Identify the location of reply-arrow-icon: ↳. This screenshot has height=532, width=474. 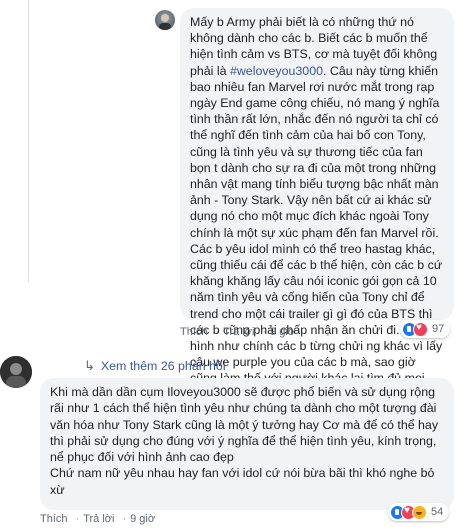
(89, 365).